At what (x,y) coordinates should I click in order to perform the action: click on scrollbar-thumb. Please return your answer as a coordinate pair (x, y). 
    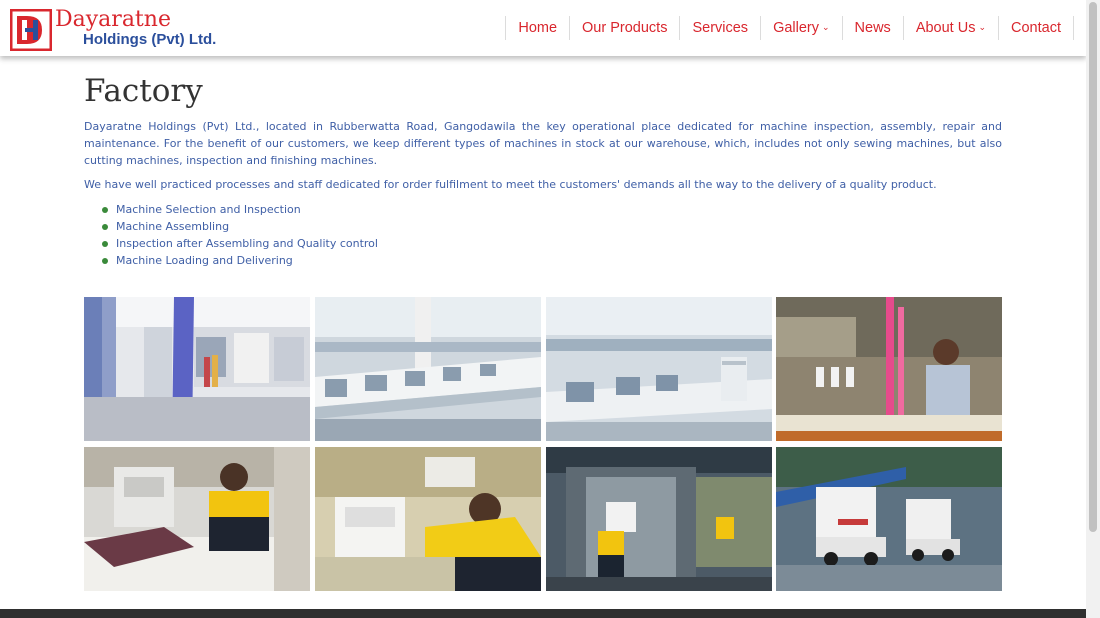
    Looking at the image, I should click on (1093, 267).